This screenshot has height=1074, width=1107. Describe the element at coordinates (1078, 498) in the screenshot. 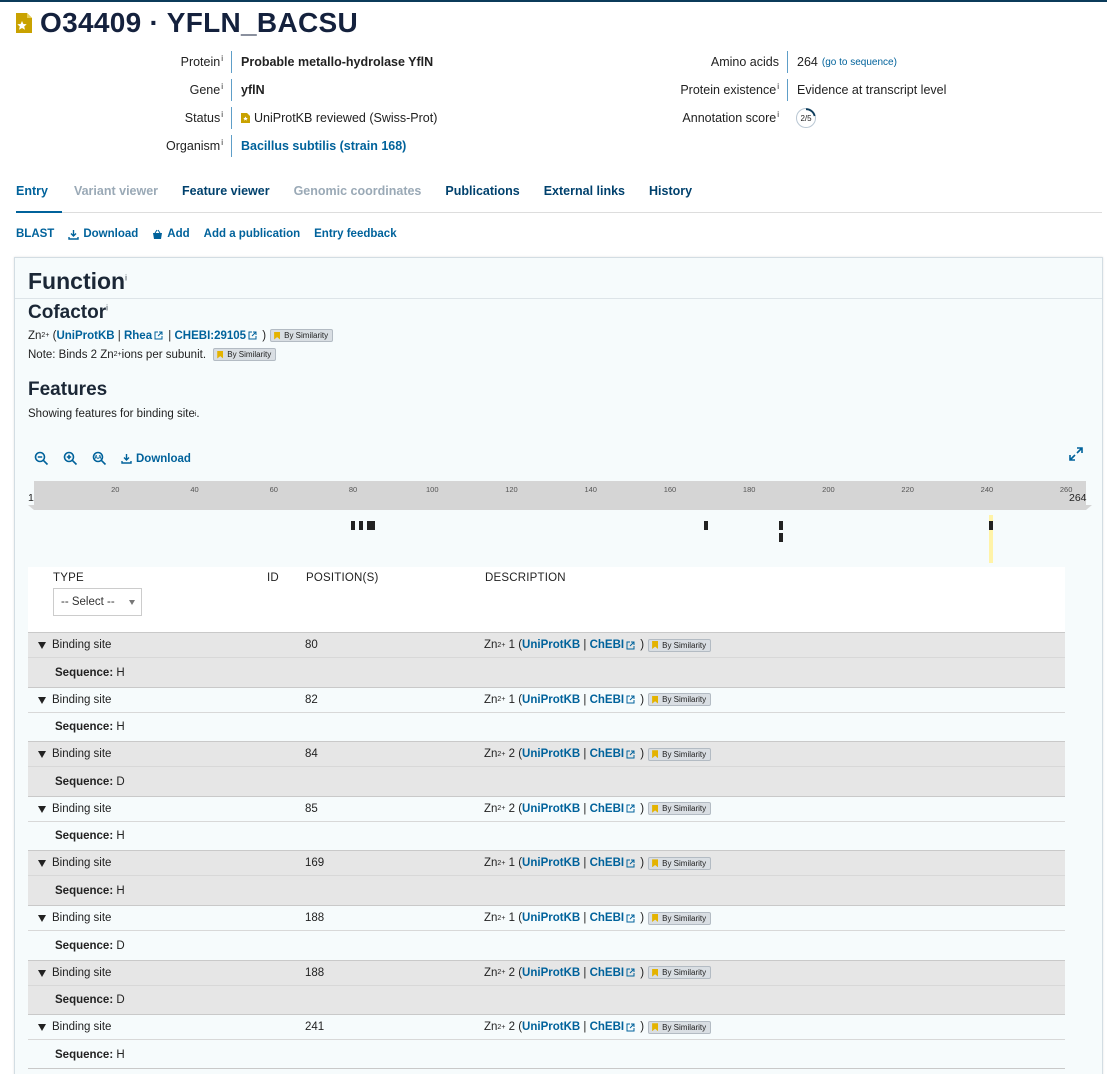

I see `ruler-end-label: 264` at that location.